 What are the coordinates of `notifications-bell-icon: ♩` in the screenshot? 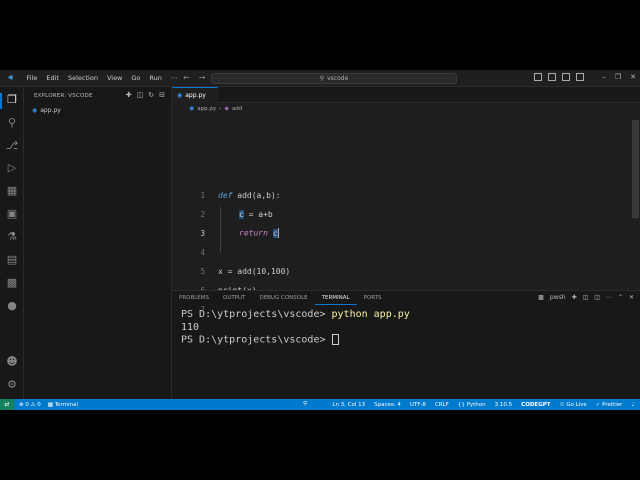 It's located at (632, 405).